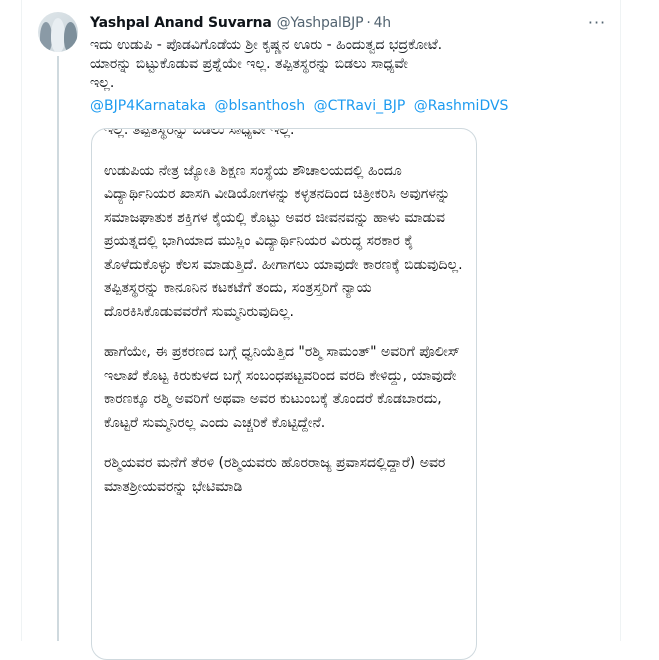 This screenshot has width=659, height=660. Describe the element at coordinates (70, 37) in the screenshot. I see `avatar-person-right` at that location.